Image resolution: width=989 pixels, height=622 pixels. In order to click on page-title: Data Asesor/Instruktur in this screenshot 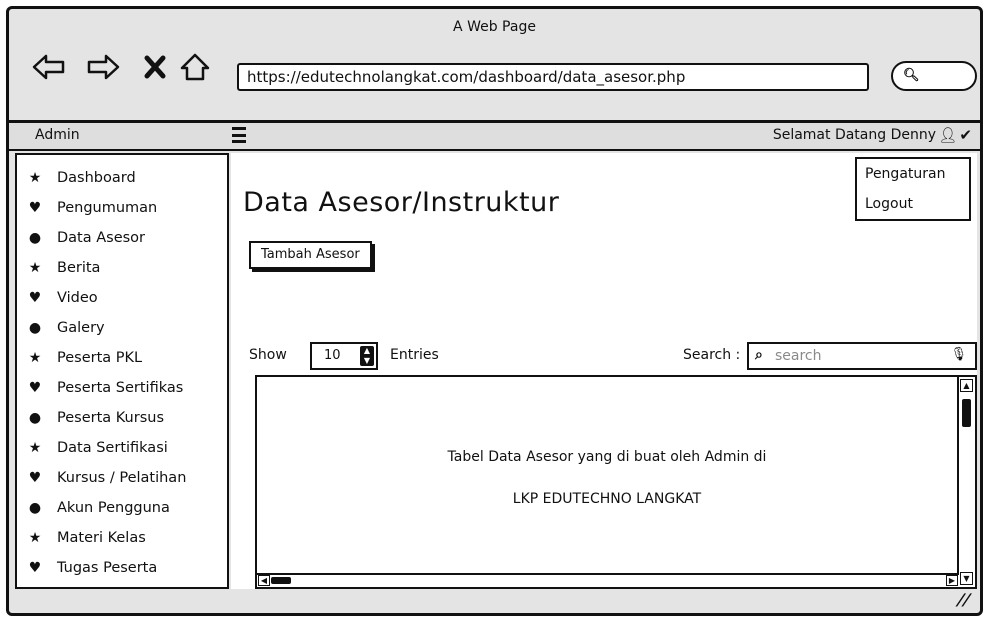, I will do `click(401, 202)`.